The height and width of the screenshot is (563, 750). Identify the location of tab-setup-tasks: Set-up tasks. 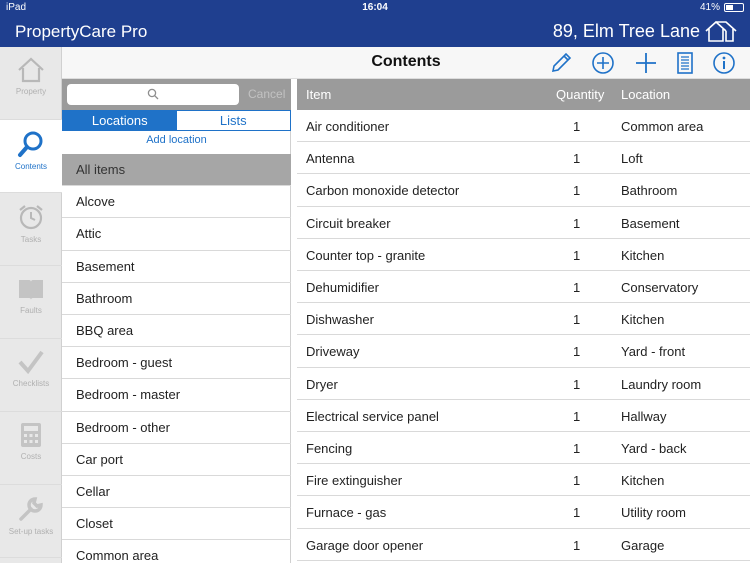
(31, 521).